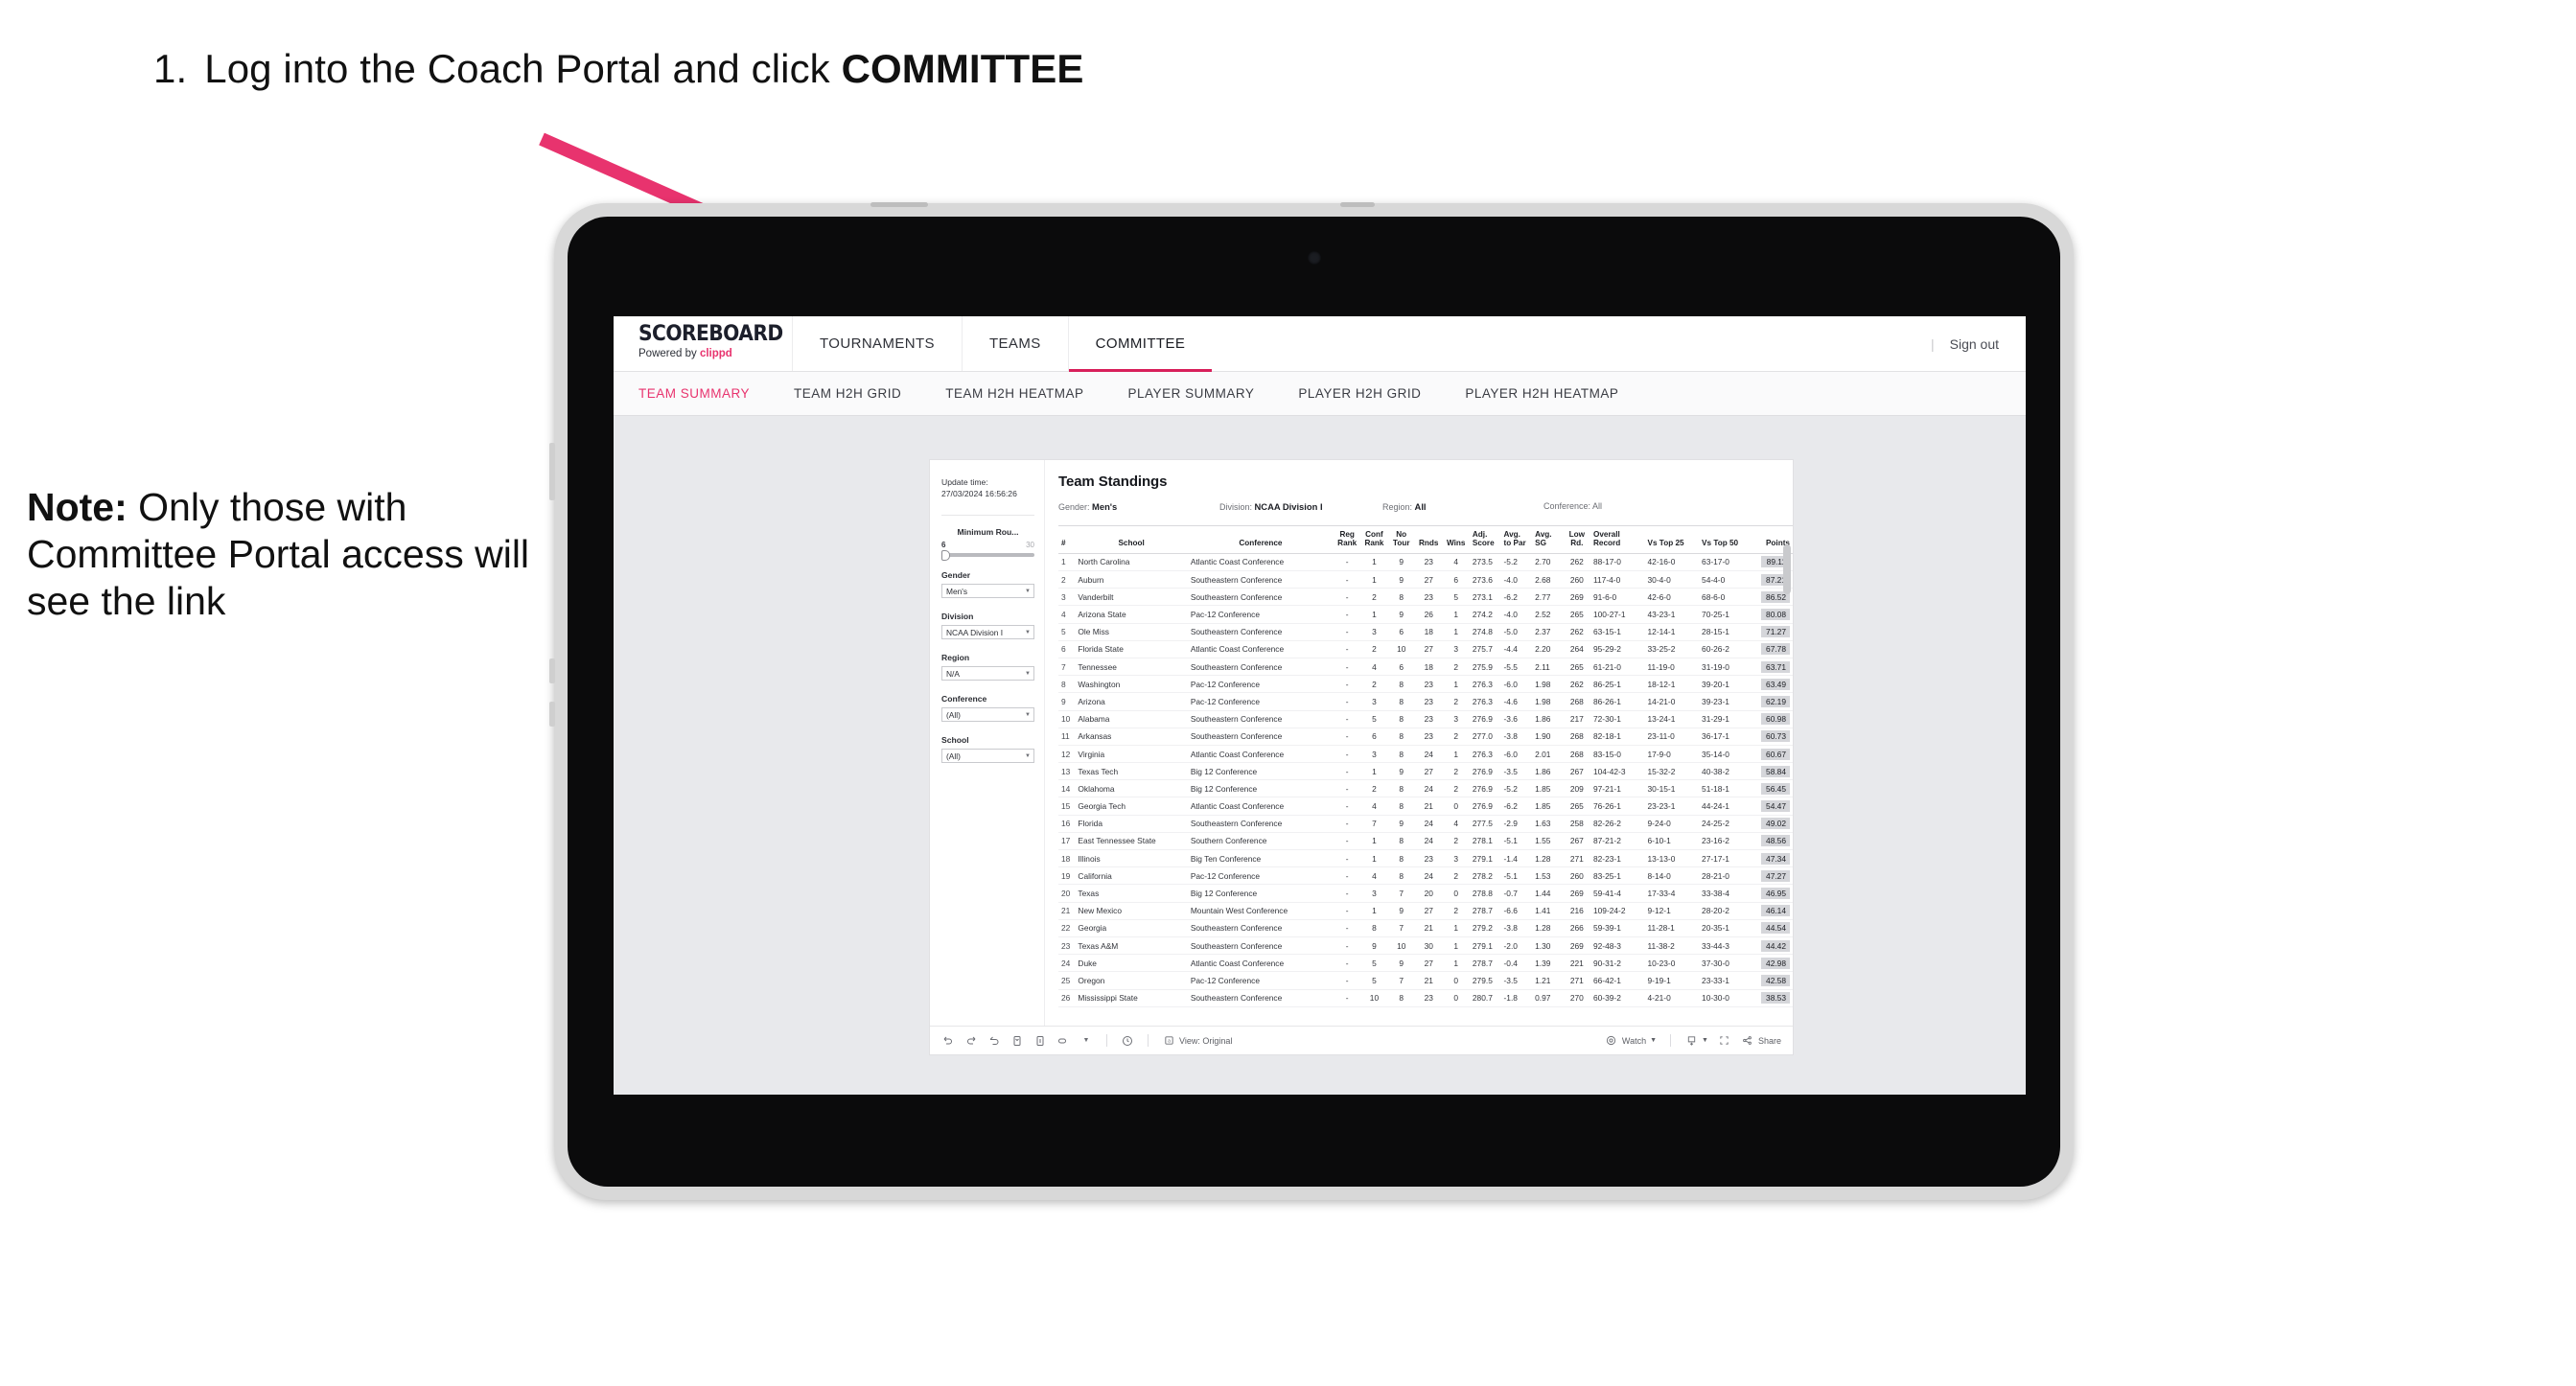  What do you see at coordinates (715, 353) in the screenshot?
I see `brand-tagline: Powered by clippd` at bounding box center [715, 353].